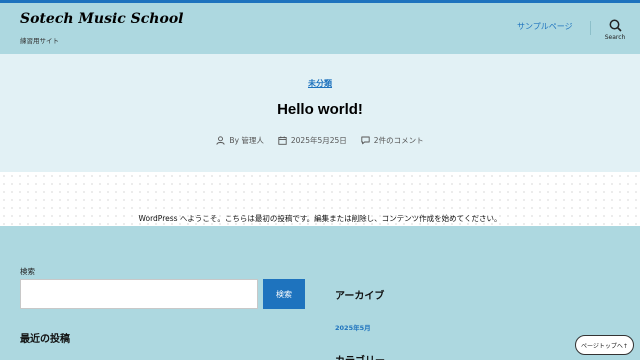 The height and width of the screenshot is (360, 640). Describe the element at coordinates (545, 26) in the screenshot. I see `nav-sample-page-link: サンプルページ` at that location.